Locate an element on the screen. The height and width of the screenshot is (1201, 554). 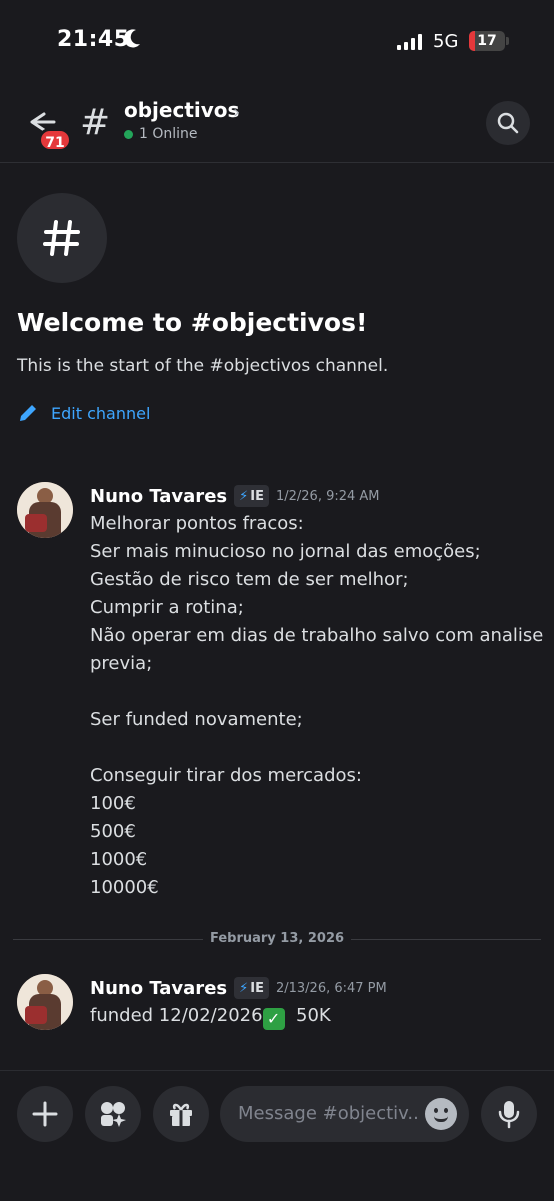
chevron-right-icon: › is located at coordinates (236, 112).